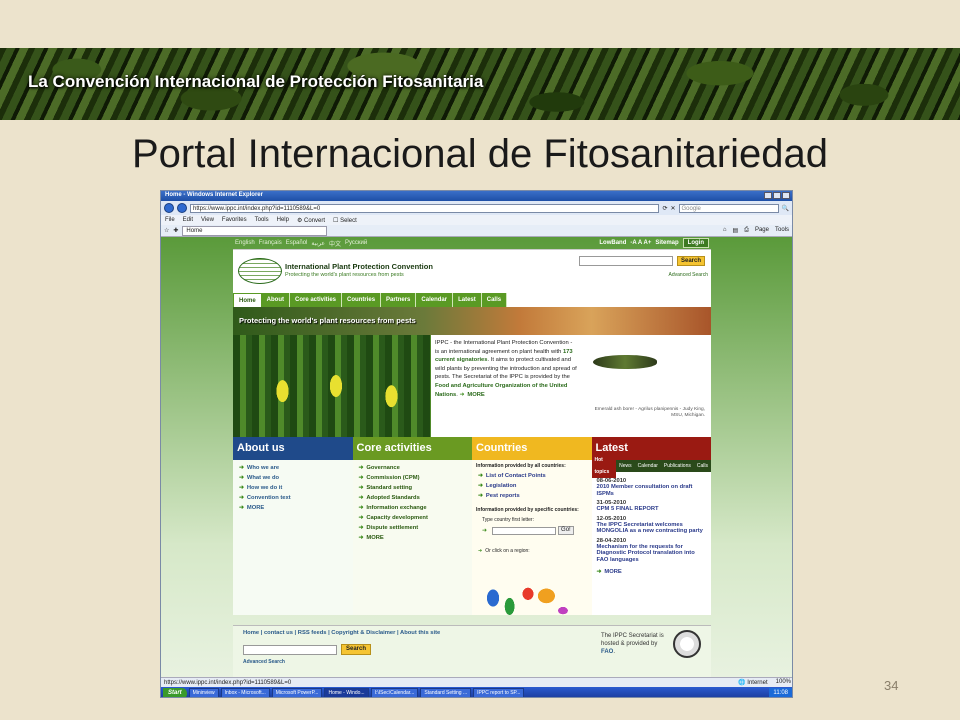 The image size is (960, 720). I want to click on list-item: ➜ Adopted Standards, so click(413, 498).